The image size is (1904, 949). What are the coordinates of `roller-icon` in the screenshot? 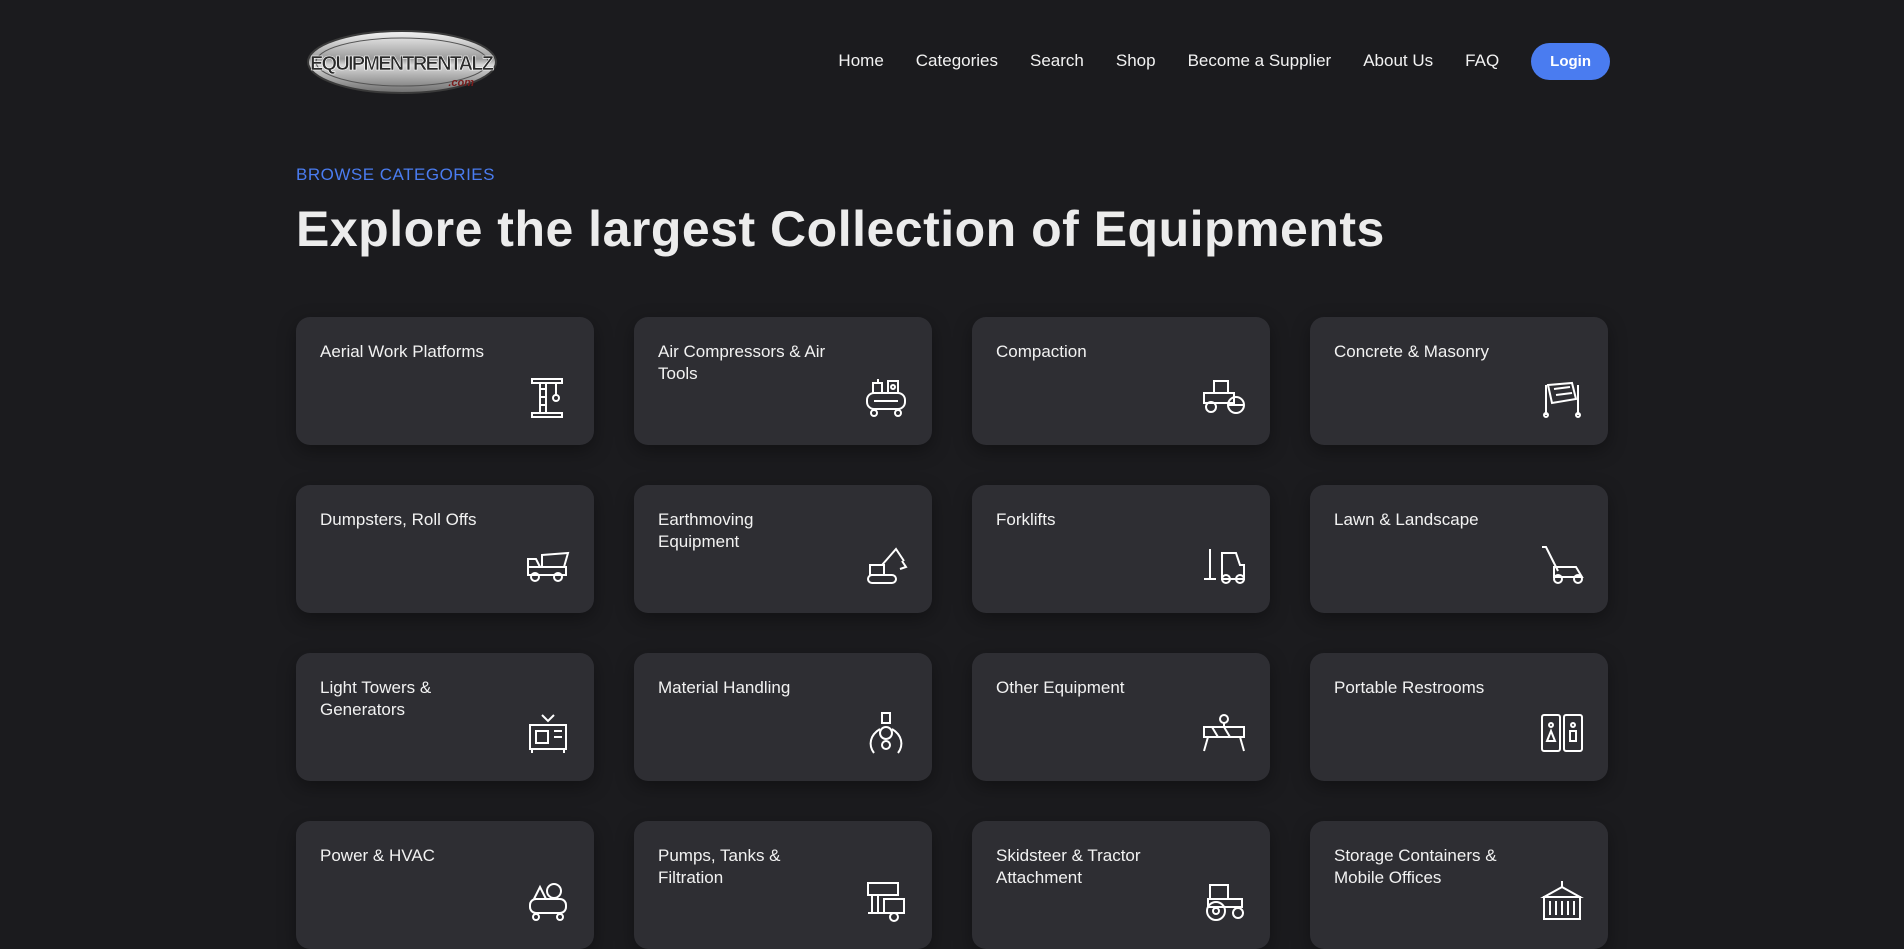 It's located at (1224, 397).